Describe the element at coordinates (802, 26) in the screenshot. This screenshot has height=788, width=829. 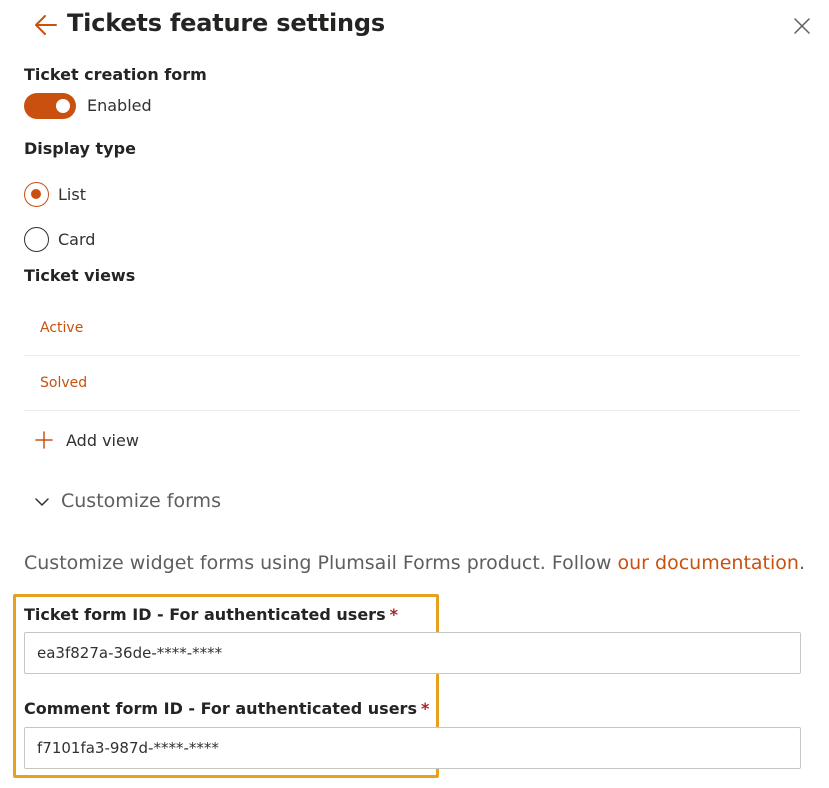
I see `close-icon` at that location.